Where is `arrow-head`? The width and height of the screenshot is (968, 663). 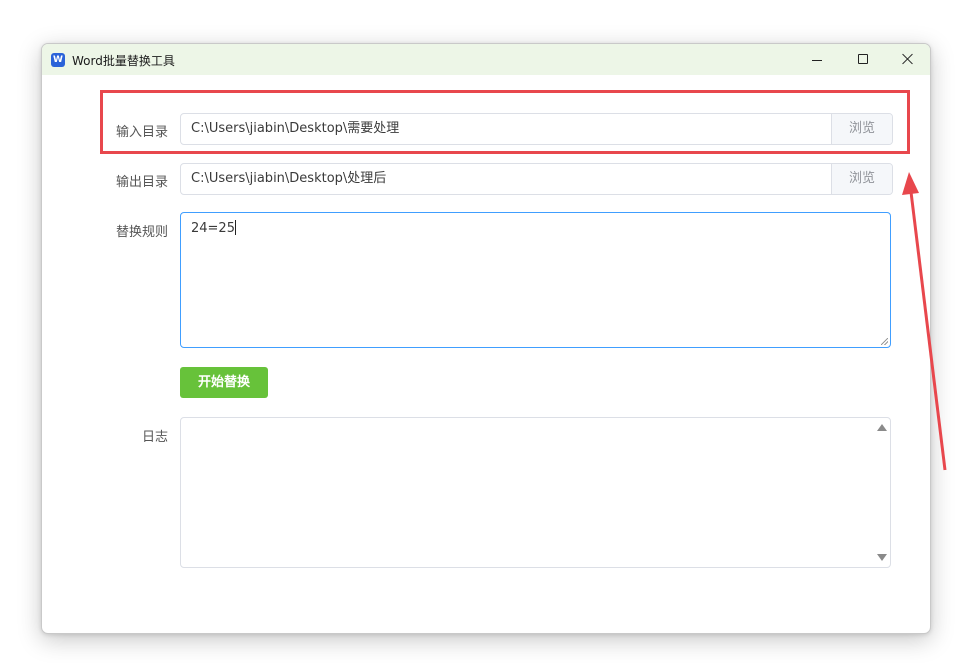 arrow-head is located at coordinates (910, 183).